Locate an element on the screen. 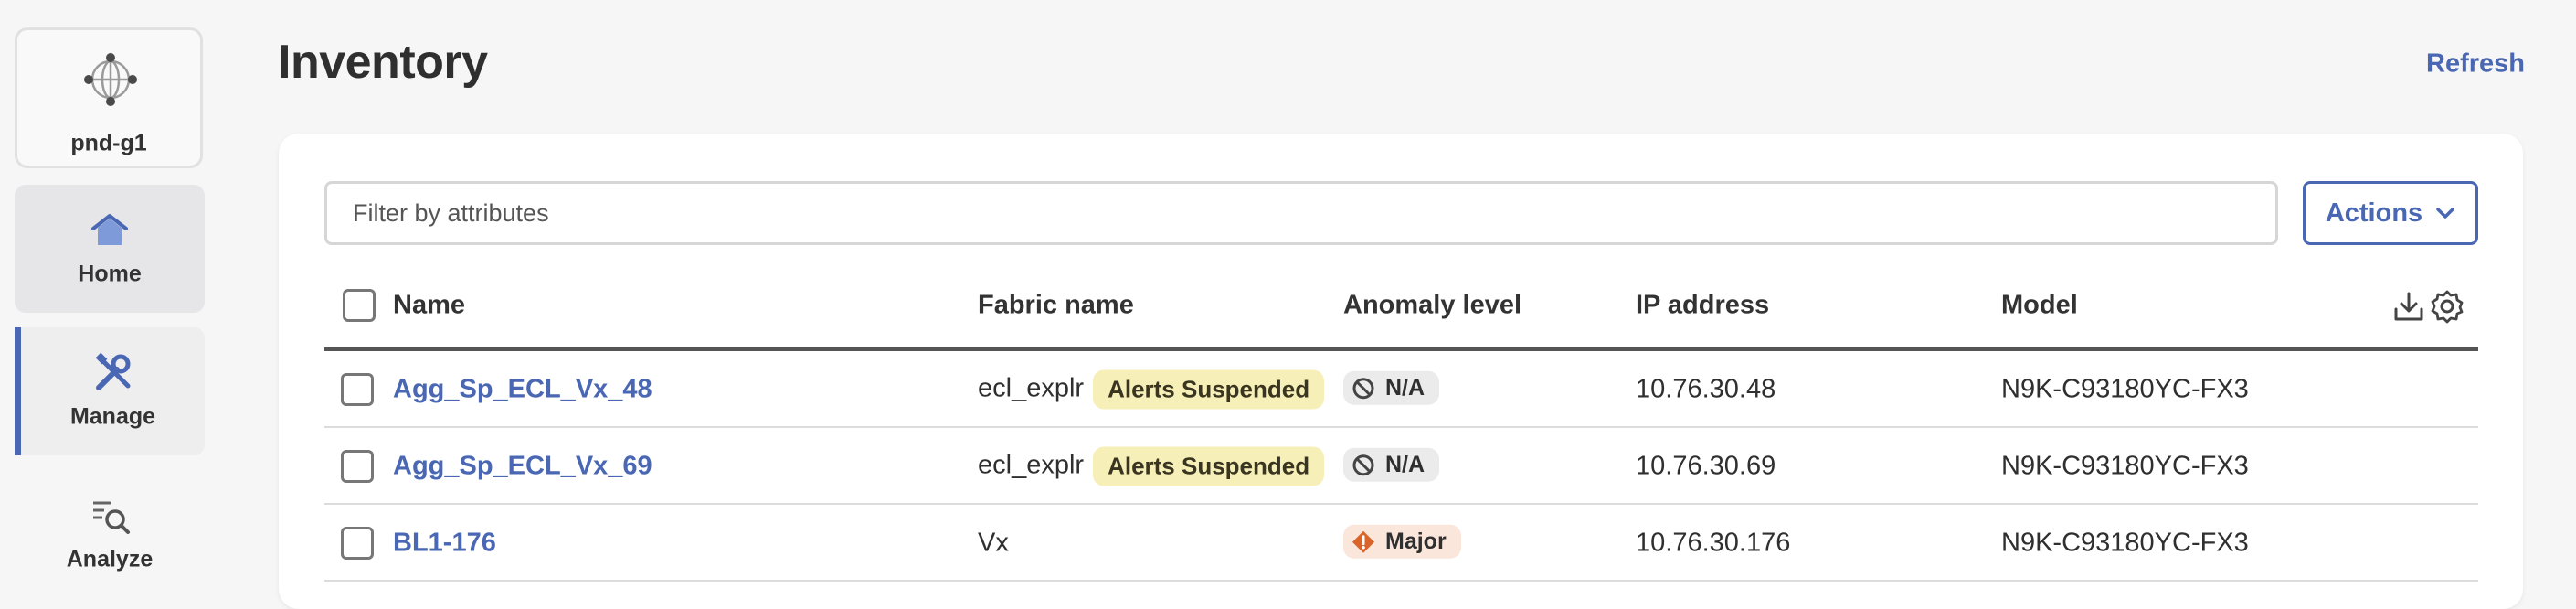  gear-icon is located at coordinates (2447, 306).